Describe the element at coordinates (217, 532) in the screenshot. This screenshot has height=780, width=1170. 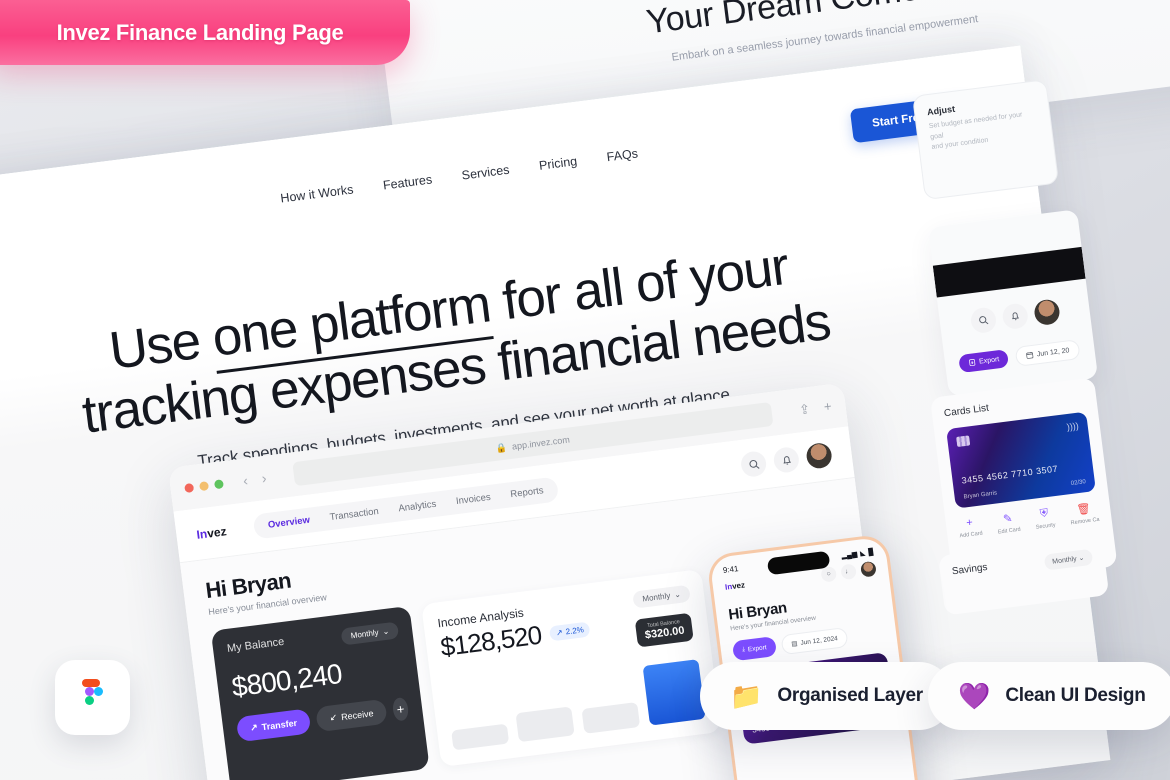
I see `app-logo-rest: vez` at that location.